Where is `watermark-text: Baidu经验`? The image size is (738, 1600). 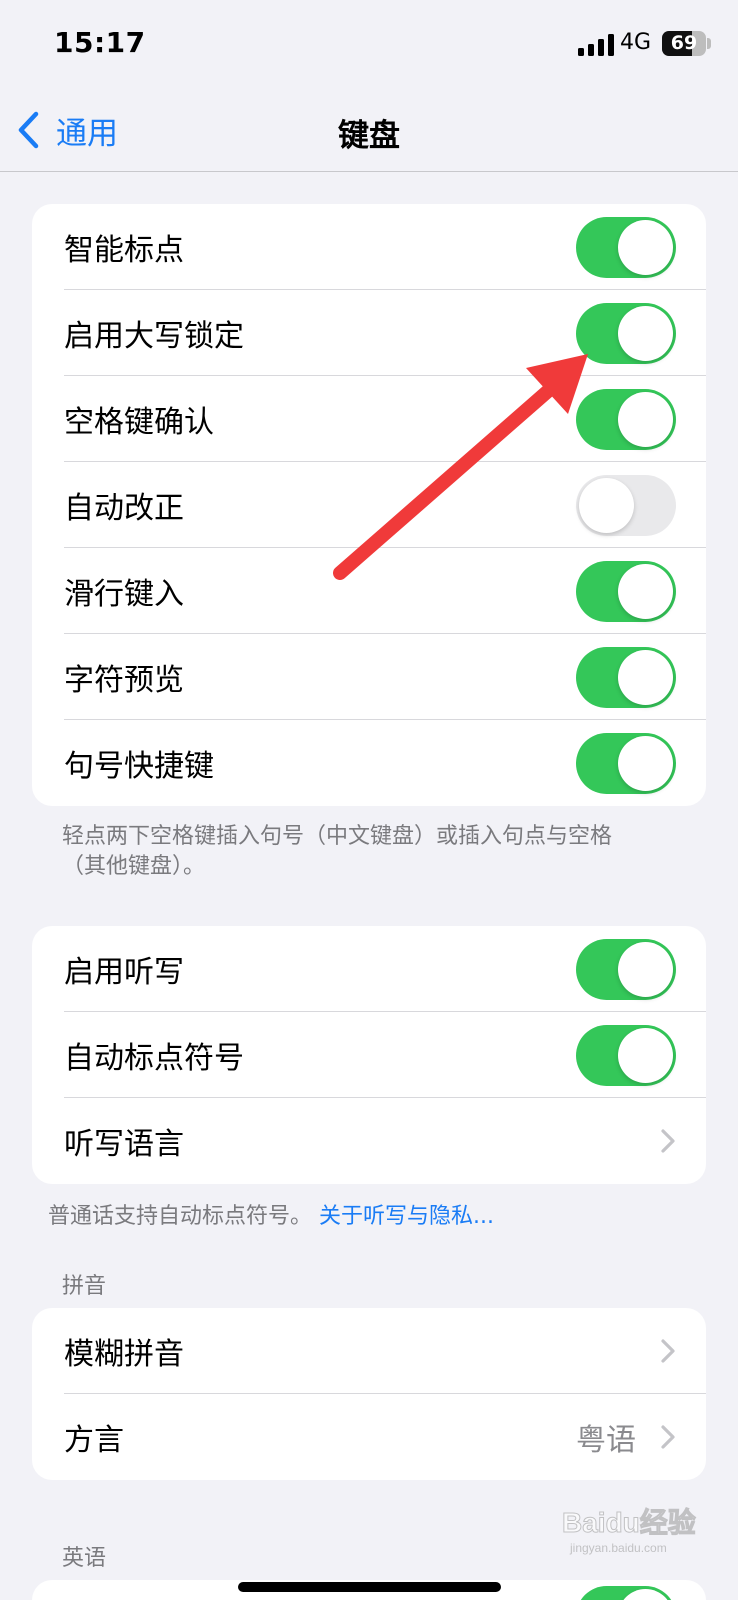 watermark-text: Baidu经验 is located at coordinates (629, 1522).